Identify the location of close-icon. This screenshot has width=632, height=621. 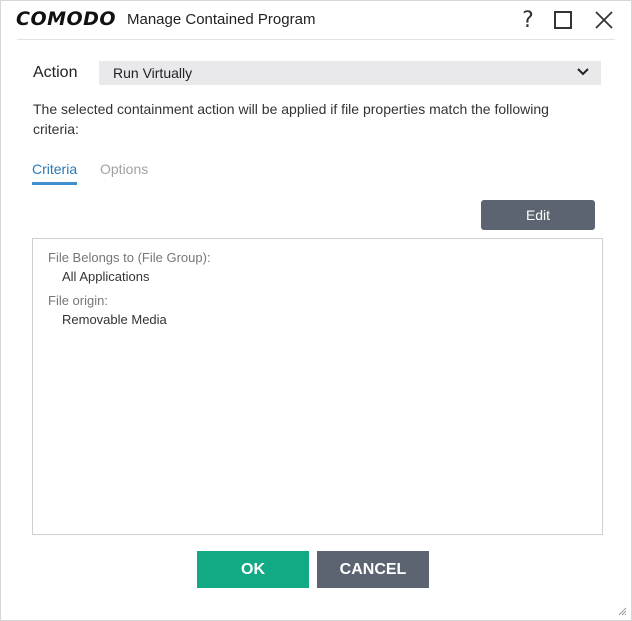
(604, 20).